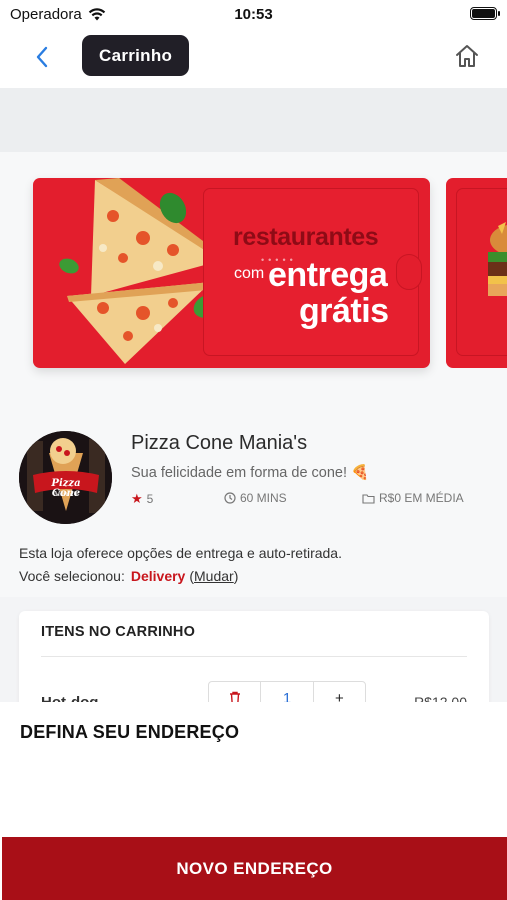 The height and width of the screenshot is (900, 507). What do you see at coordinates (253, 120) in the screenshot?
I see `search-placeholder-band` at bounding box center [253, 120].